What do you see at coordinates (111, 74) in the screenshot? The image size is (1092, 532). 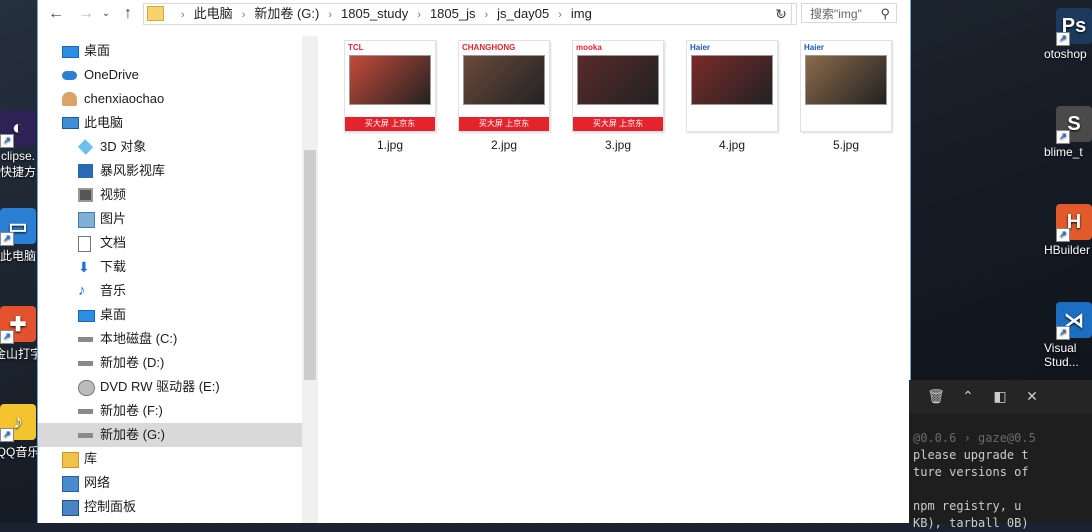 I see `nav-item-label: OneDrive` at bounding box center [111, 74].